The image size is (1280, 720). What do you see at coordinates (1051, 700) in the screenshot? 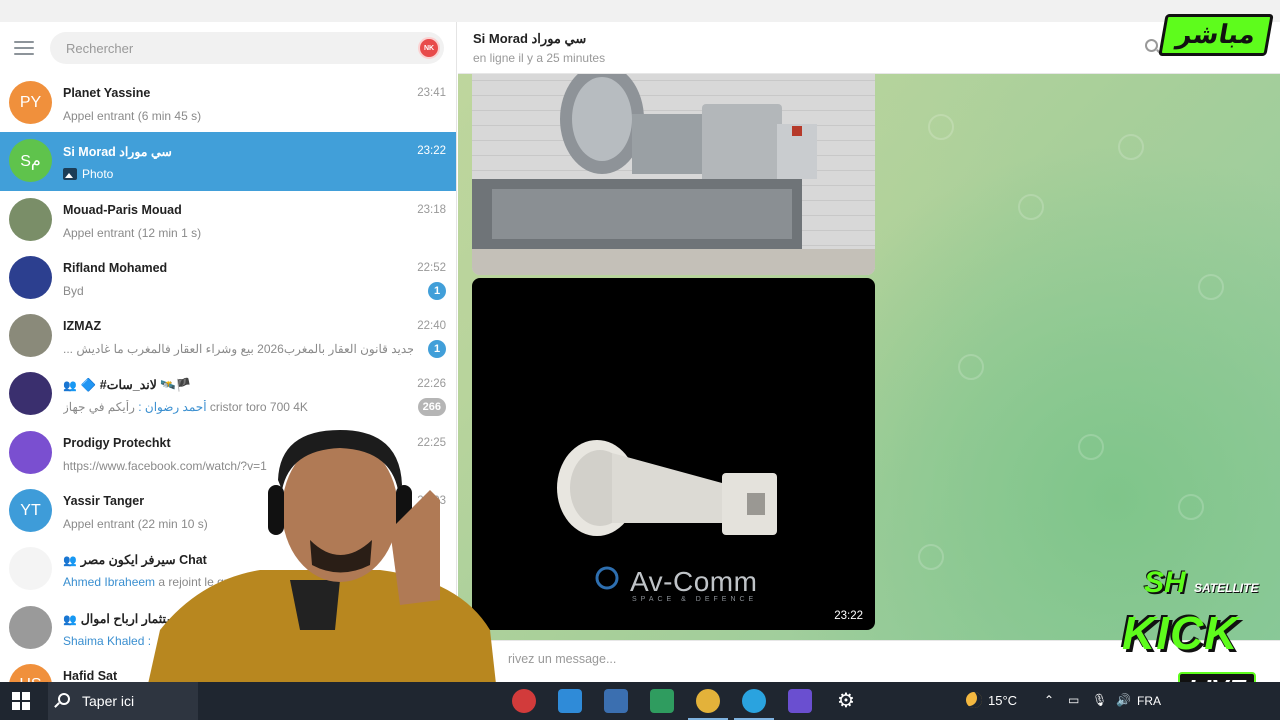
I see `chevron-up-icon: ⌃` at bounding box center [1051, 700].